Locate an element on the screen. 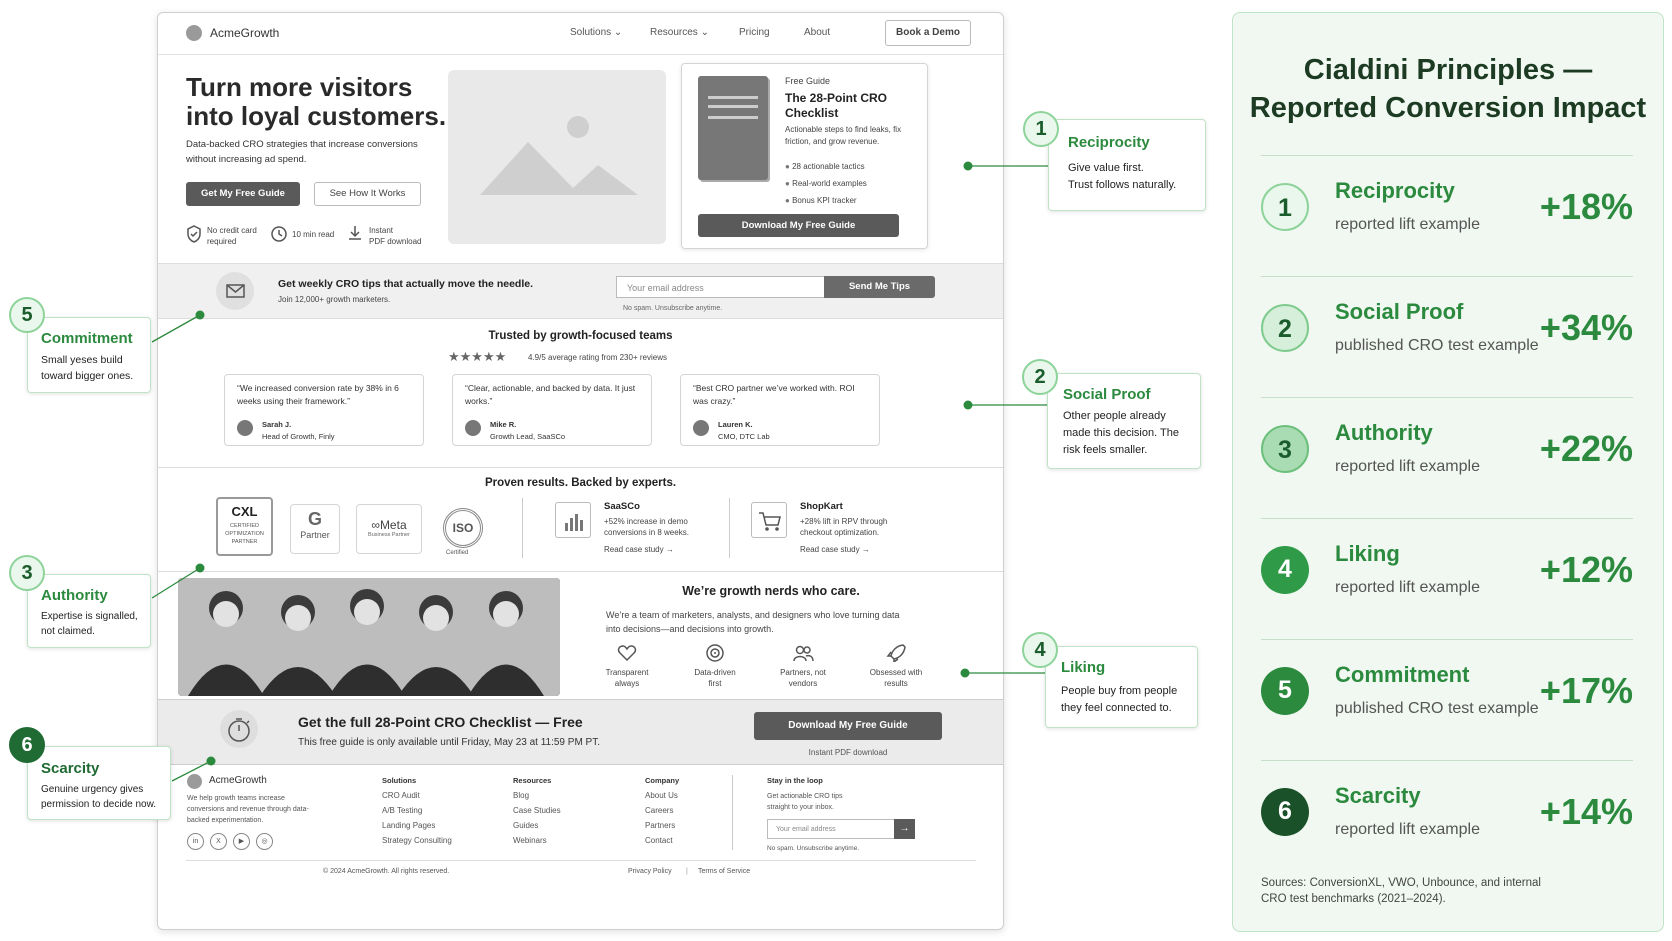  footer-link: Blog is located at coordinates (537, 795).